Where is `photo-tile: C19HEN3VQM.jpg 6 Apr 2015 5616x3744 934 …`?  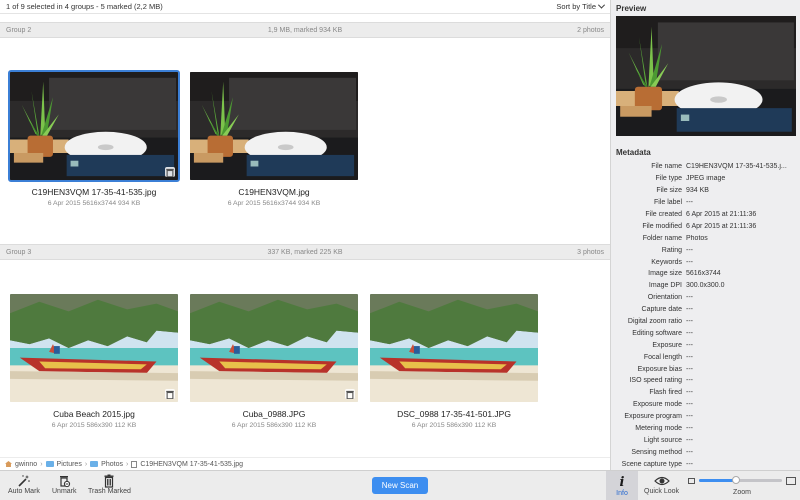
photo-tile: C19HEN3VQM.jpg 6 Apr 2015 5616x3744 934 … is located at coordinates (274, 138).